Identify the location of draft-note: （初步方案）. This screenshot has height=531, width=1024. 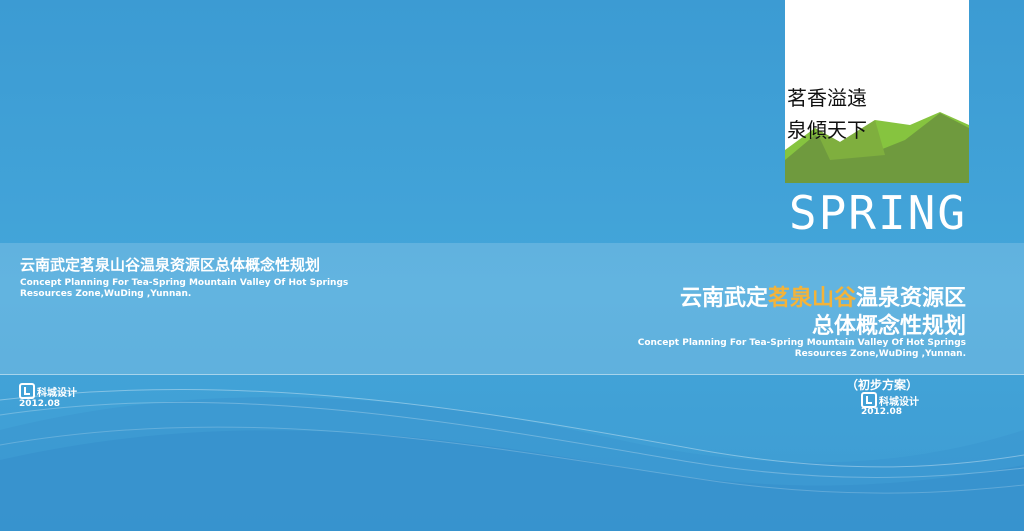
(882, 385).